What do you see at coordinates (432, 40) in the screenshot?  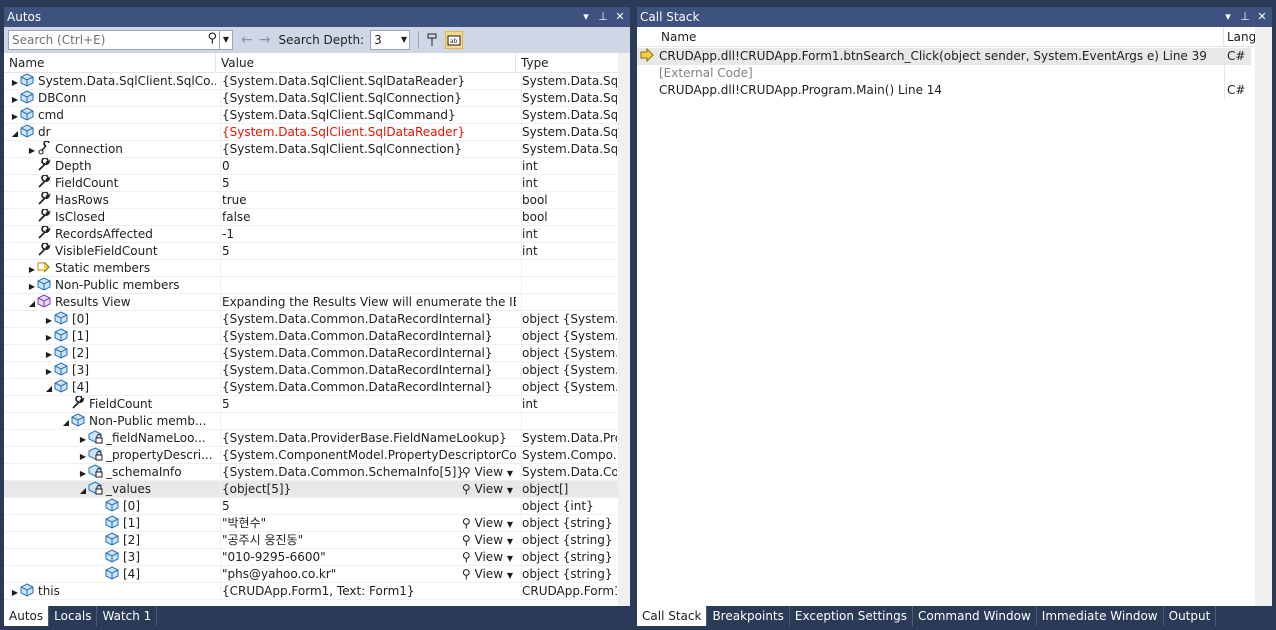 I see `pin-source-icon` at bounding box center [432, 40].